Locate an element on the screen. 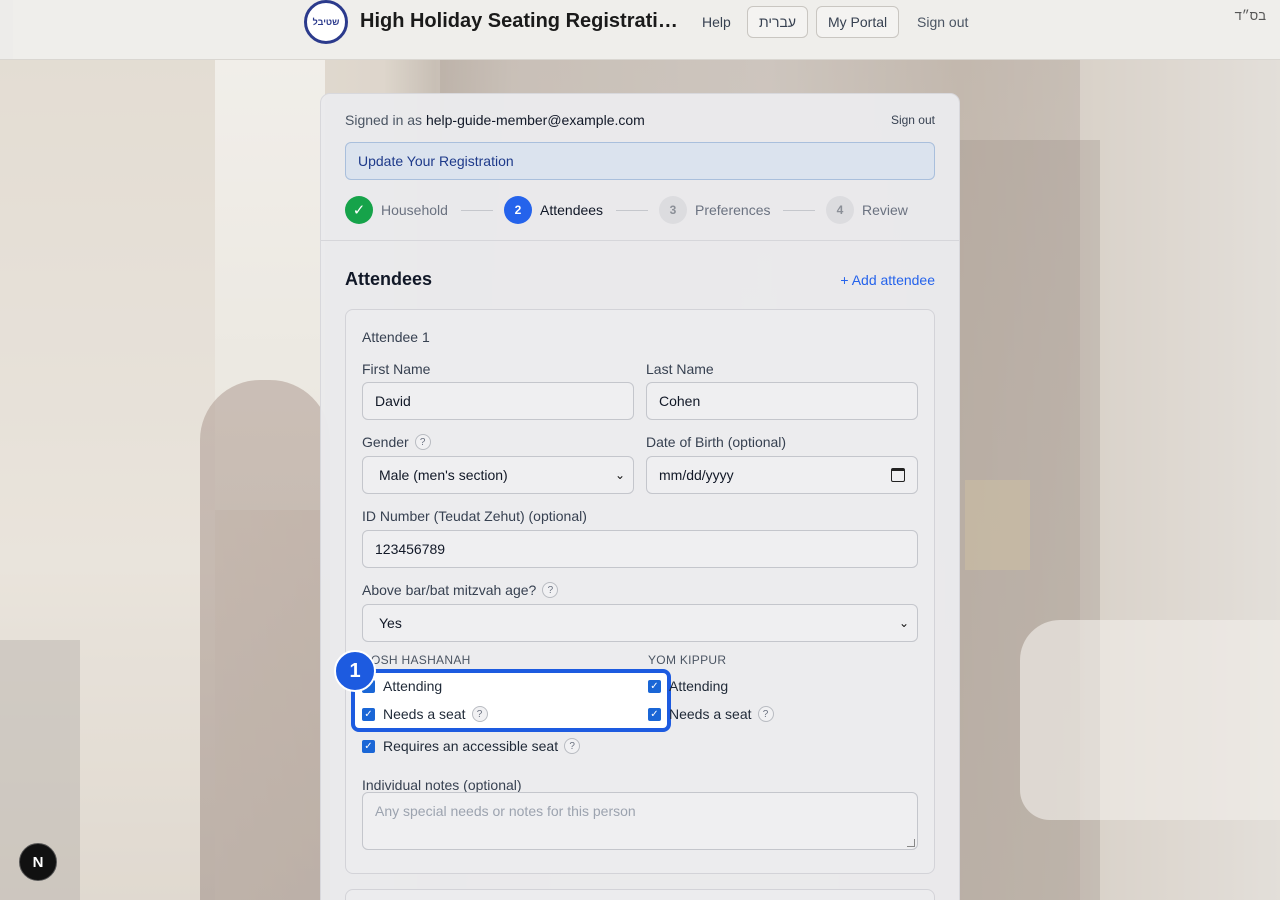 The image size is (1280, 900). update-banner: Update Your Registration is located at coordinates (640, 161).